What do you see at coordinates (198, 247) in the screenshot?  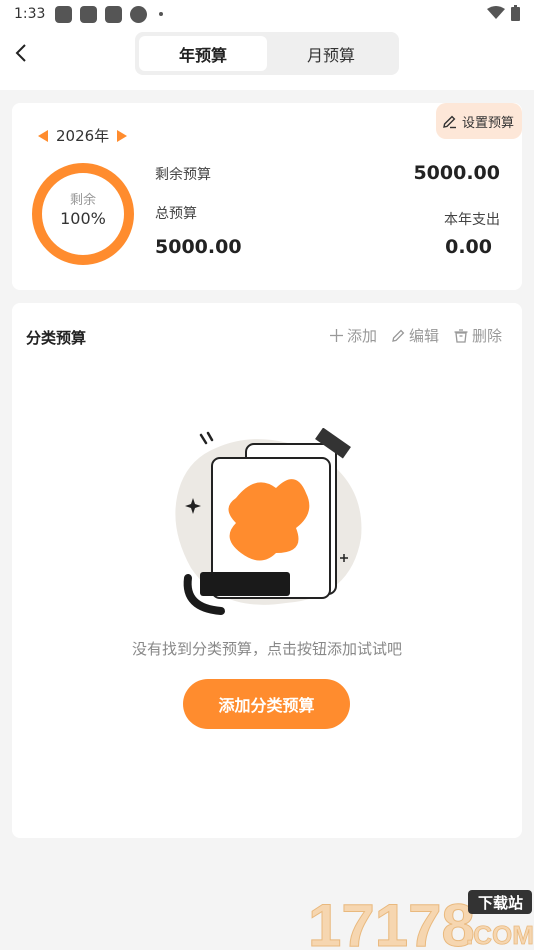 I see `total-budget-value: 5000.00` at bounding box center [198, 247].